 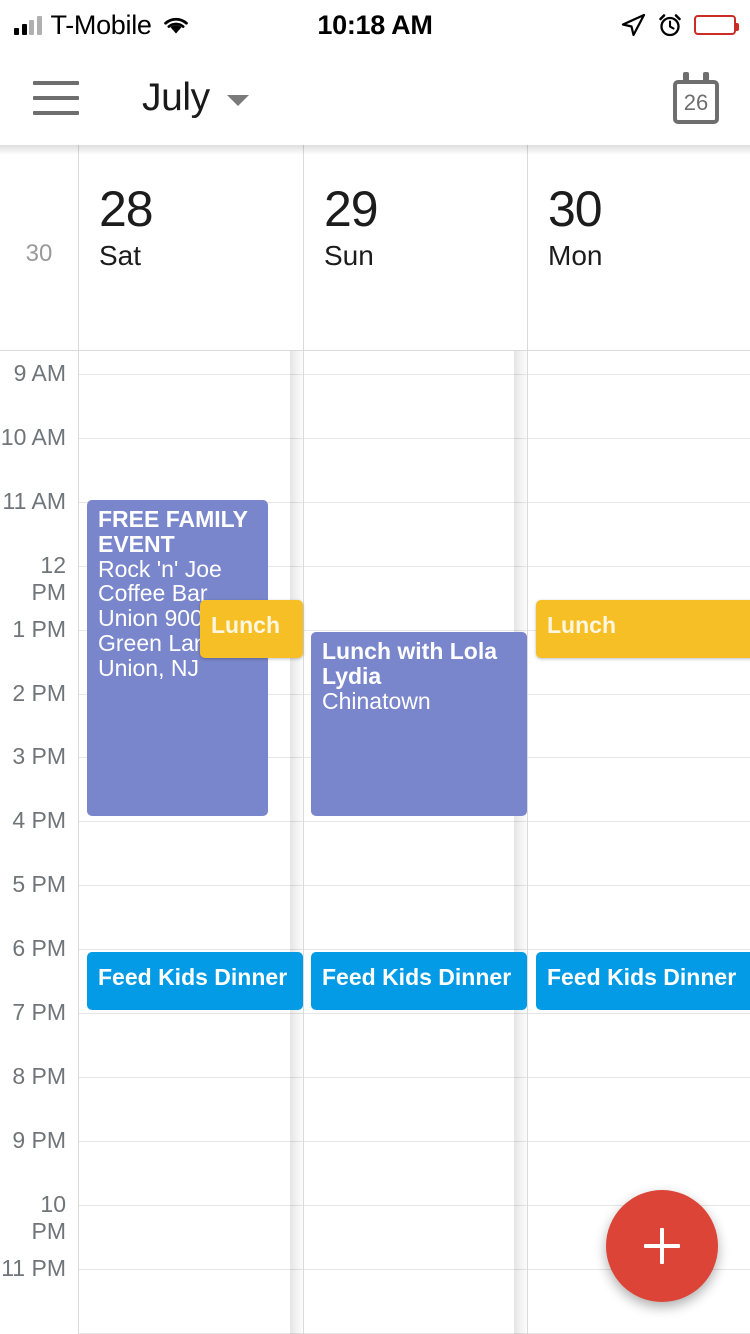 I want to click on status-bar-right, so click(x=679, y=25).